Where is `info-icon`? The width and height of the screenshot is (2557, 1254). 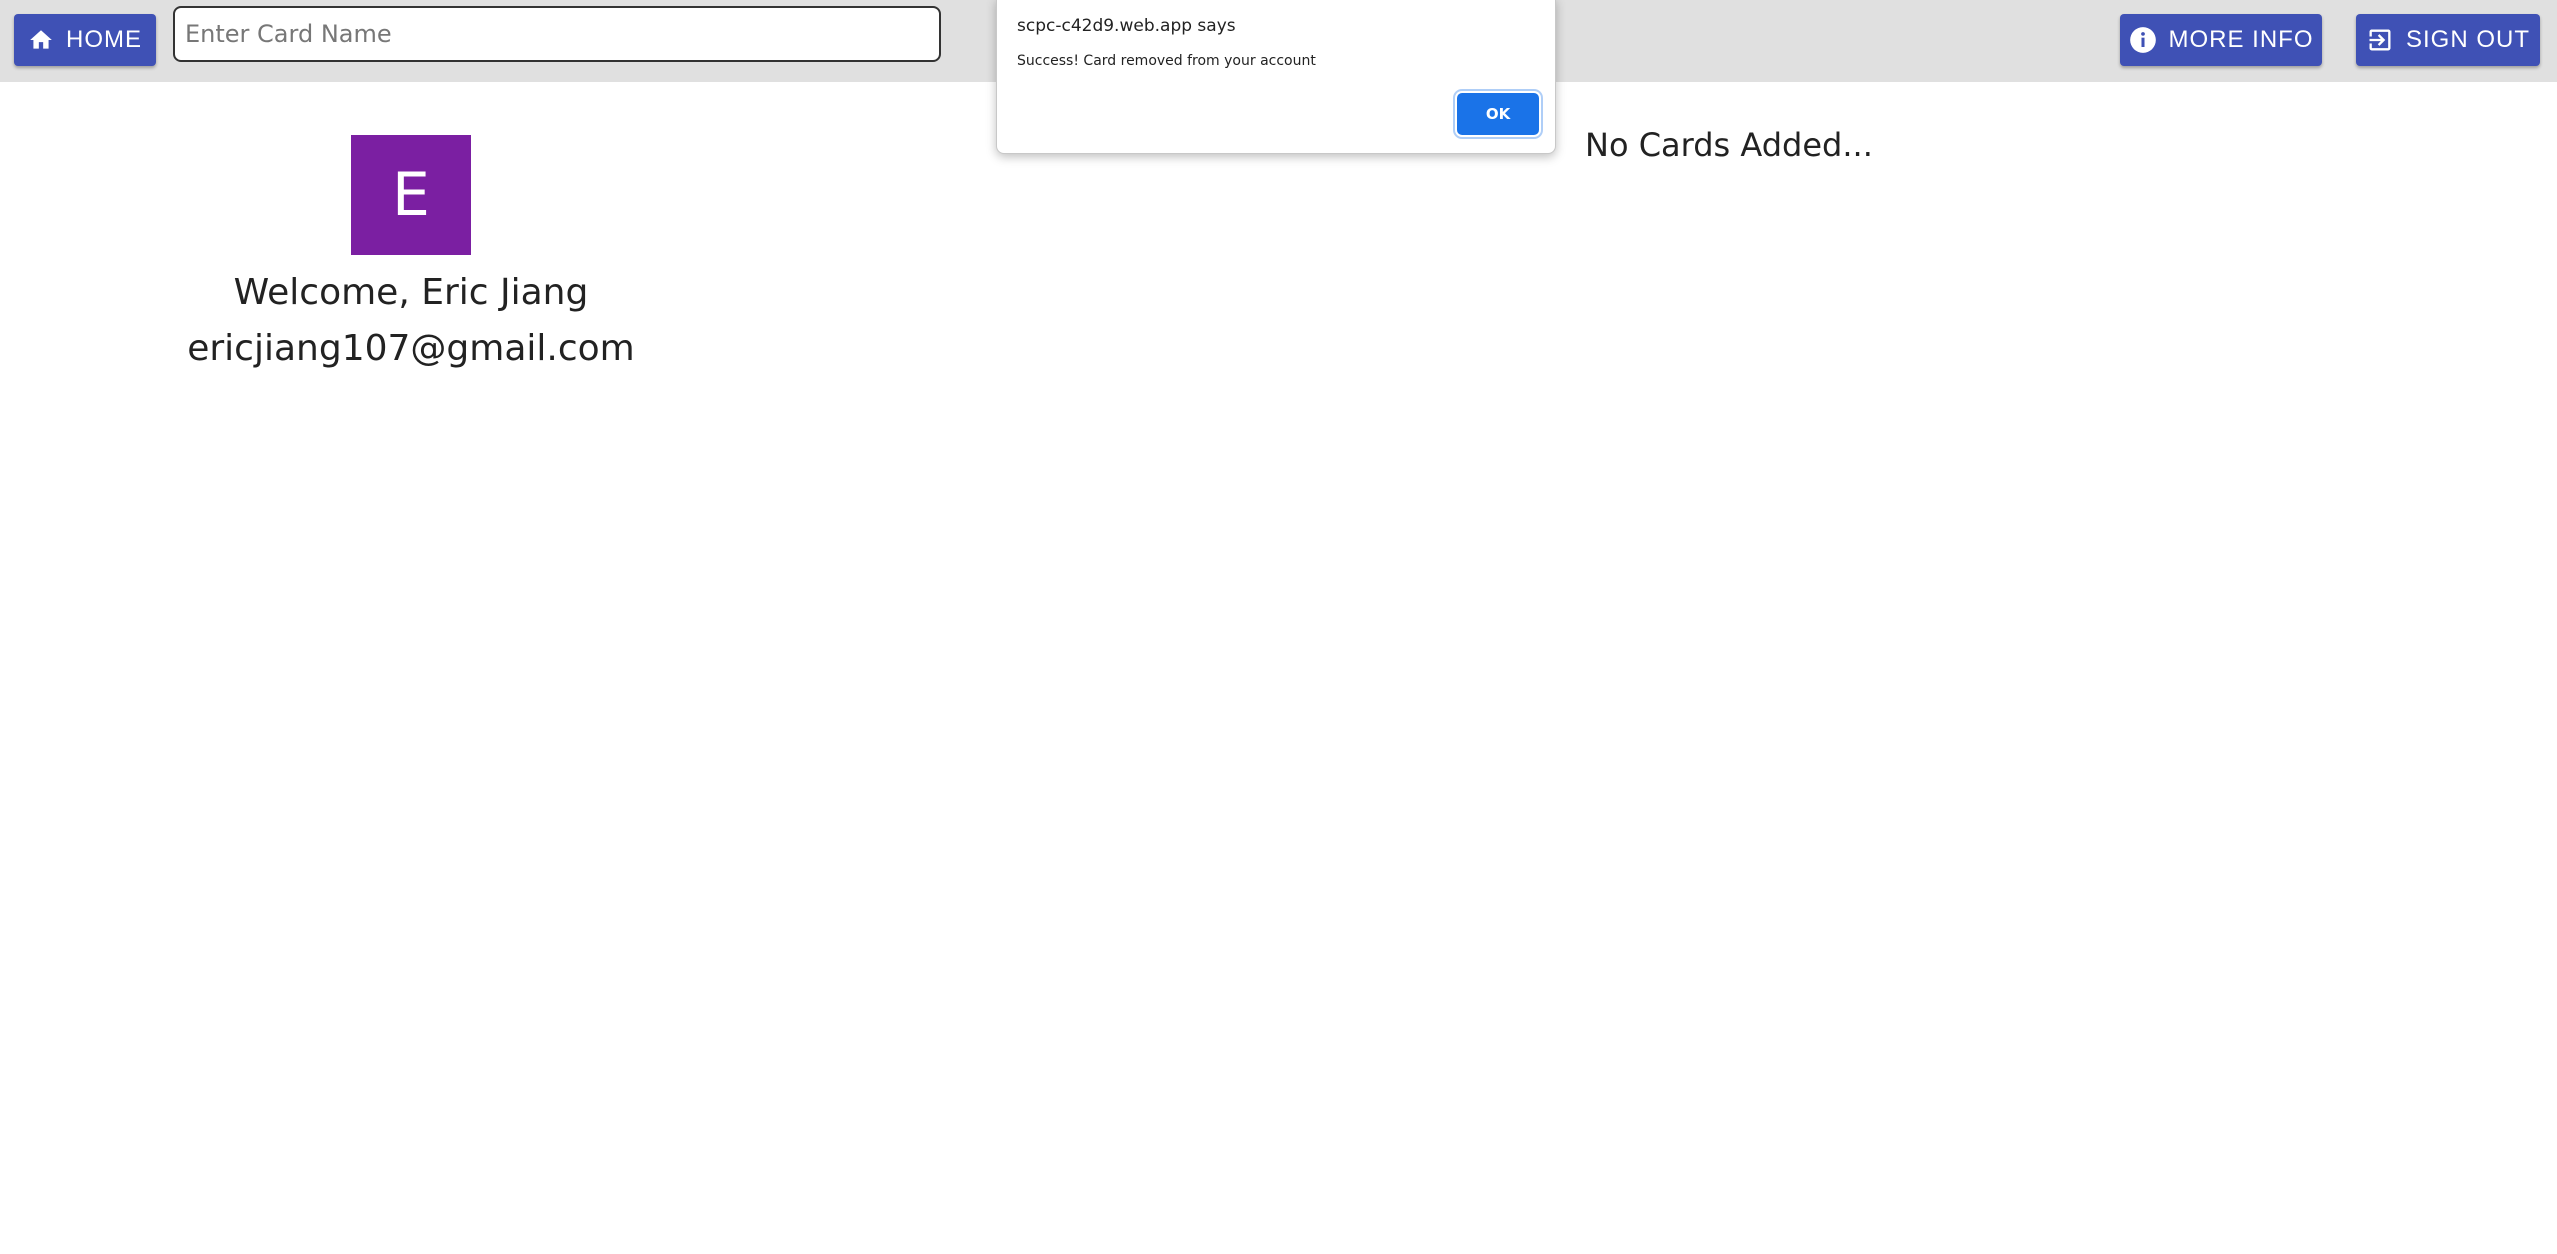
info-icon is located at coordinates (2143, 40).